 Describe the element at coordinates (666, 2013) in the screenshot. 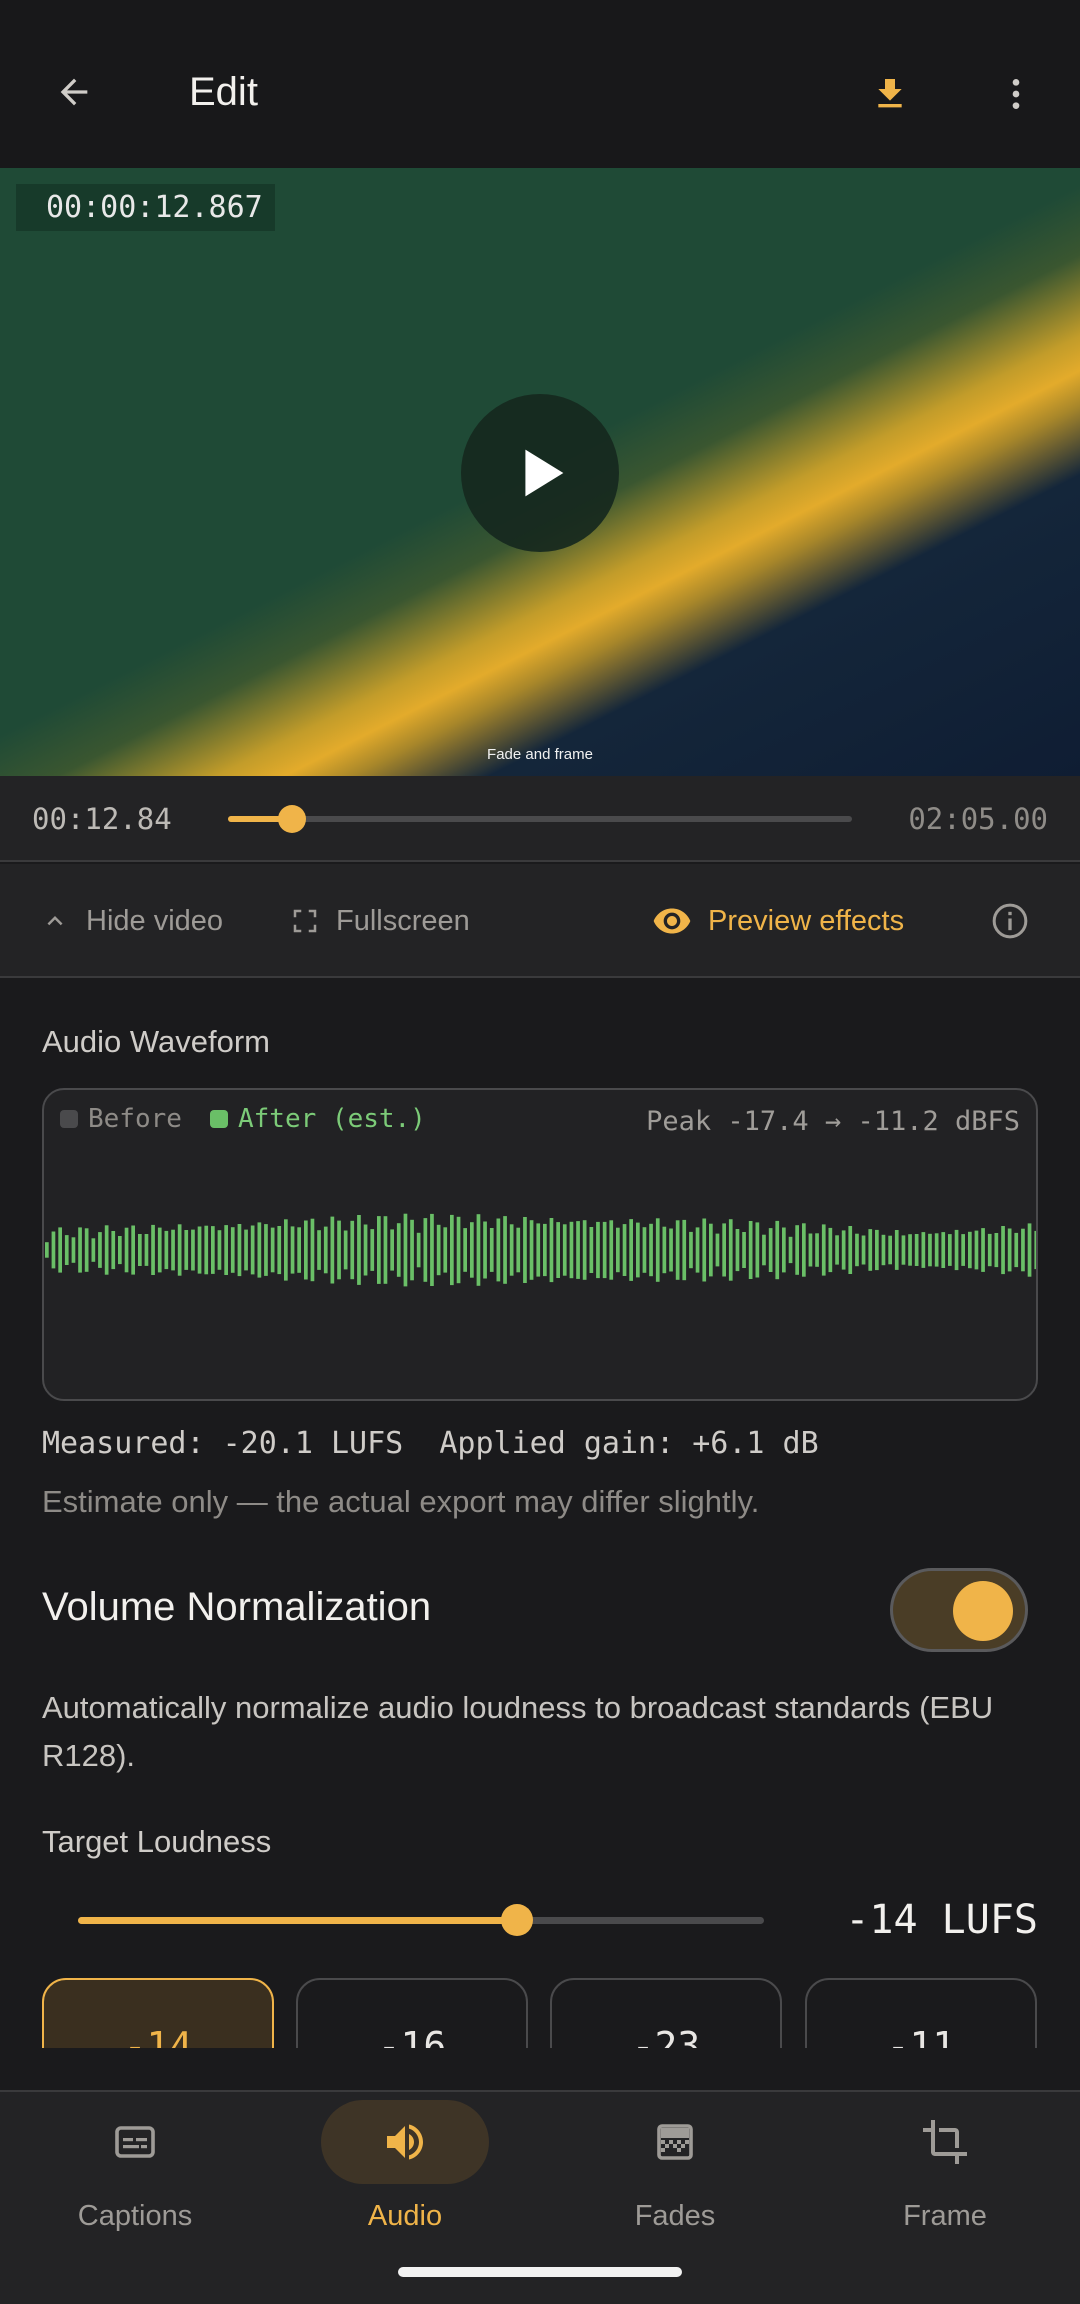

I see `preset-button: -23` at that location.